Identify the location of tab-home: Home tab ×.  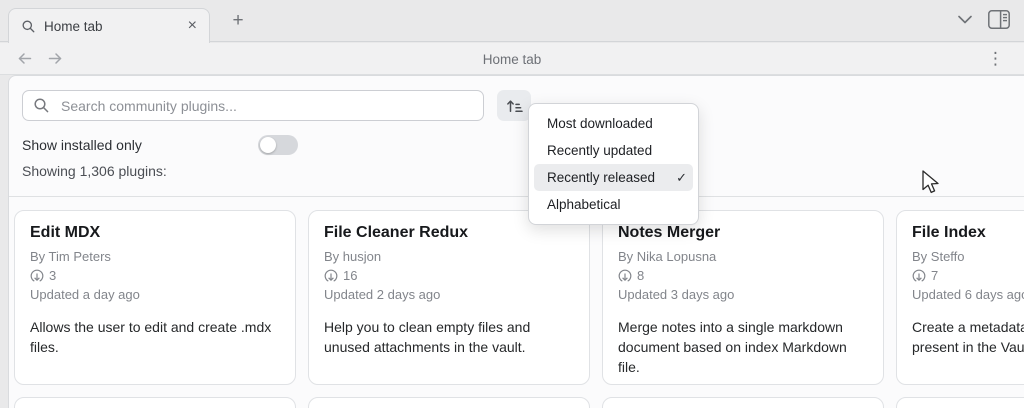
(109, 25).